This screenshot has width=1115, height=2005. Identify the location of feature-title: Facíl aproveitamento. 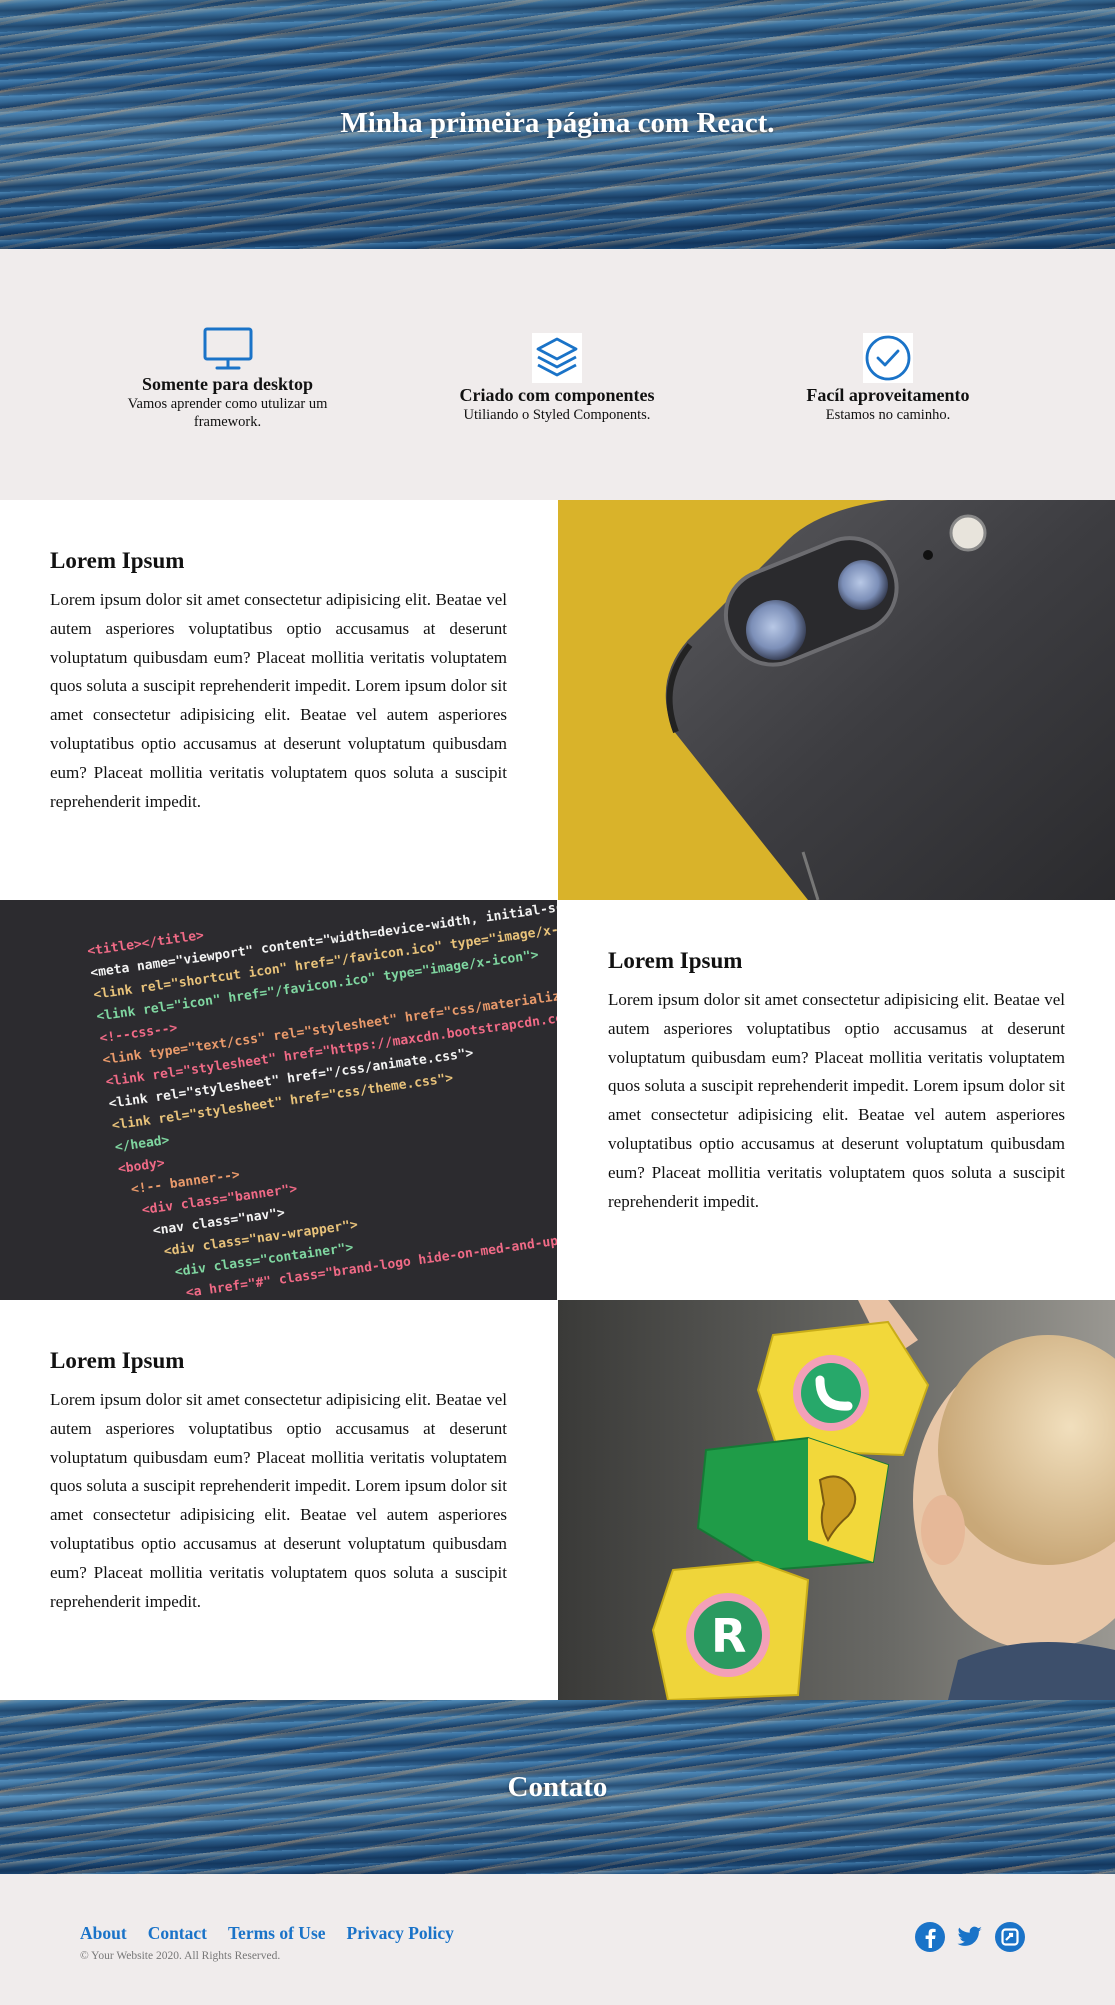
(888, 395).